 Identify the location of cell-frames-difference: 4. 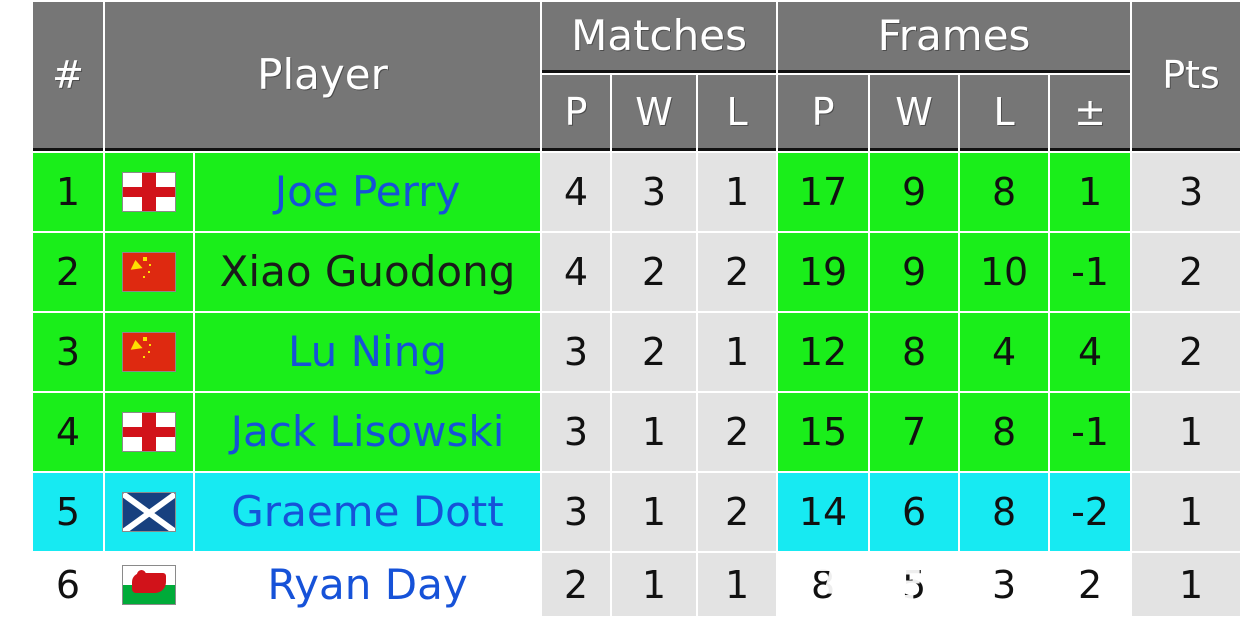
(1090, 352).